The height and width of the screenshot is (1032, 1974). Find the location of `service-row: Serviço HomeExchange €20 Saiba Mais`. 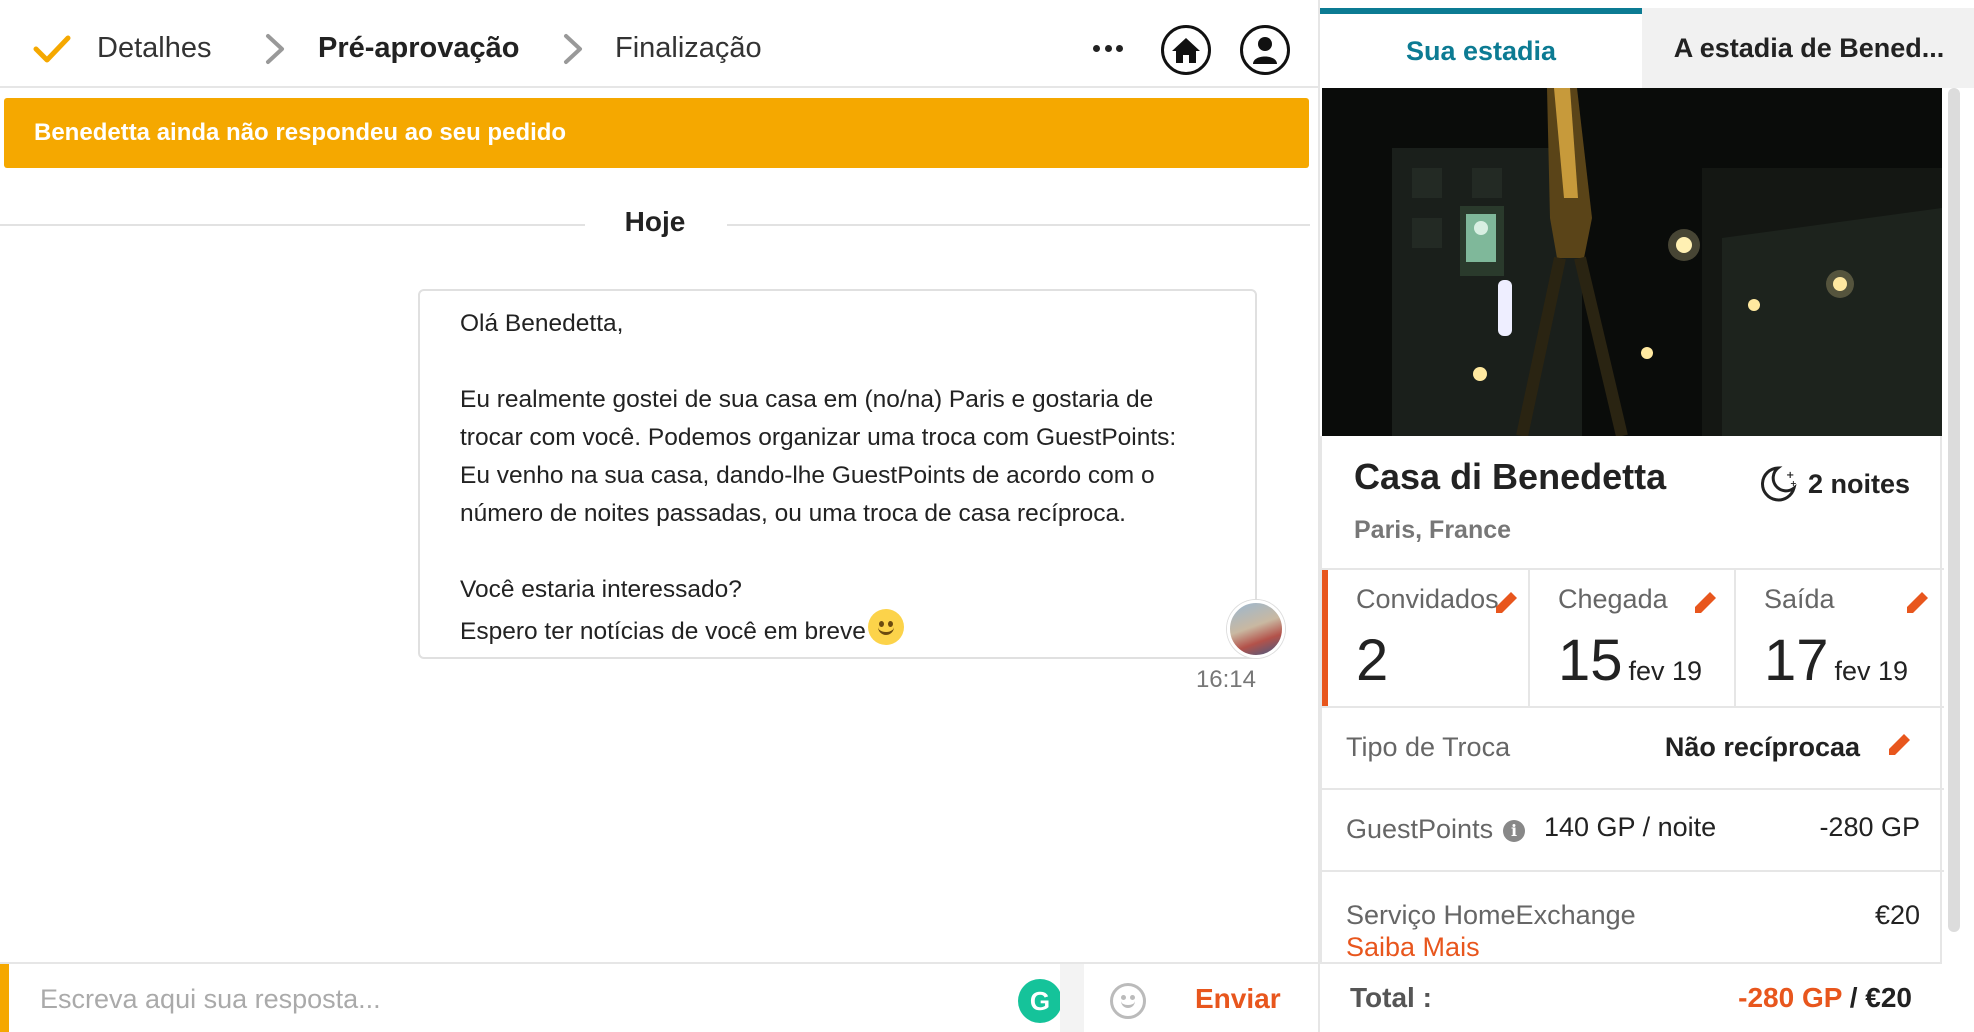

service-row: Serviço HomeExchange €20 Saiba Mais is located at coordinates (1633, 917).